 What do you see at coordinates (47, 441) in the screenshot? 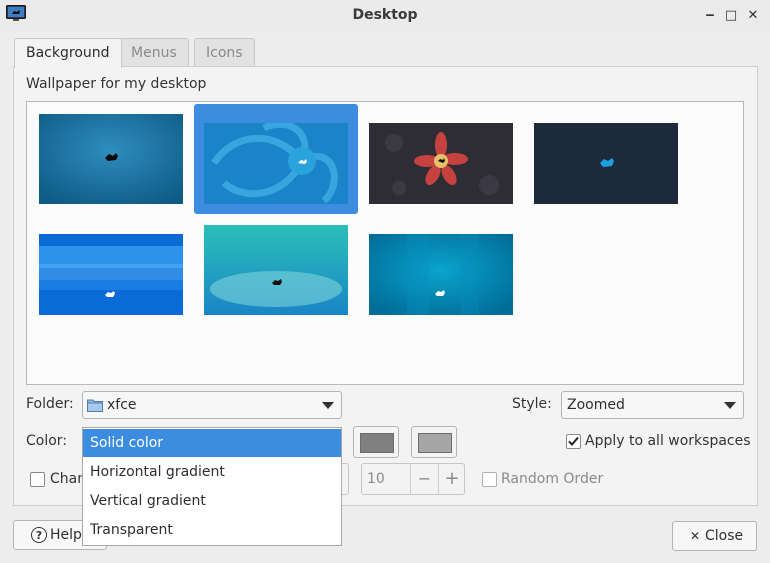
I see `color-label: Color:` at bounding box center [47, 441].